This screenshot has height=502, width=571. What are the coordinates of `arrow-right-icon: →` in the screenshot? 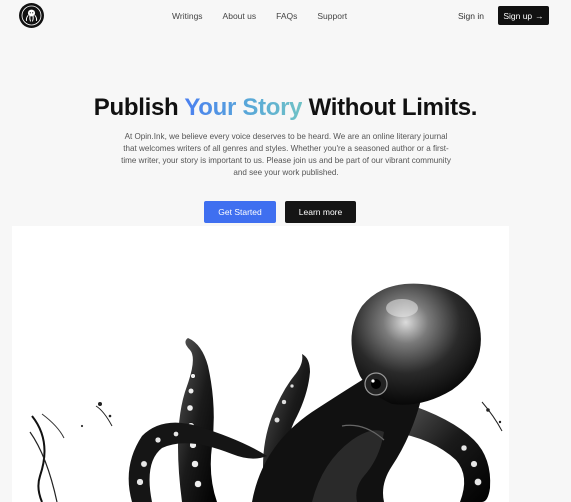 It's located at (539, 15).